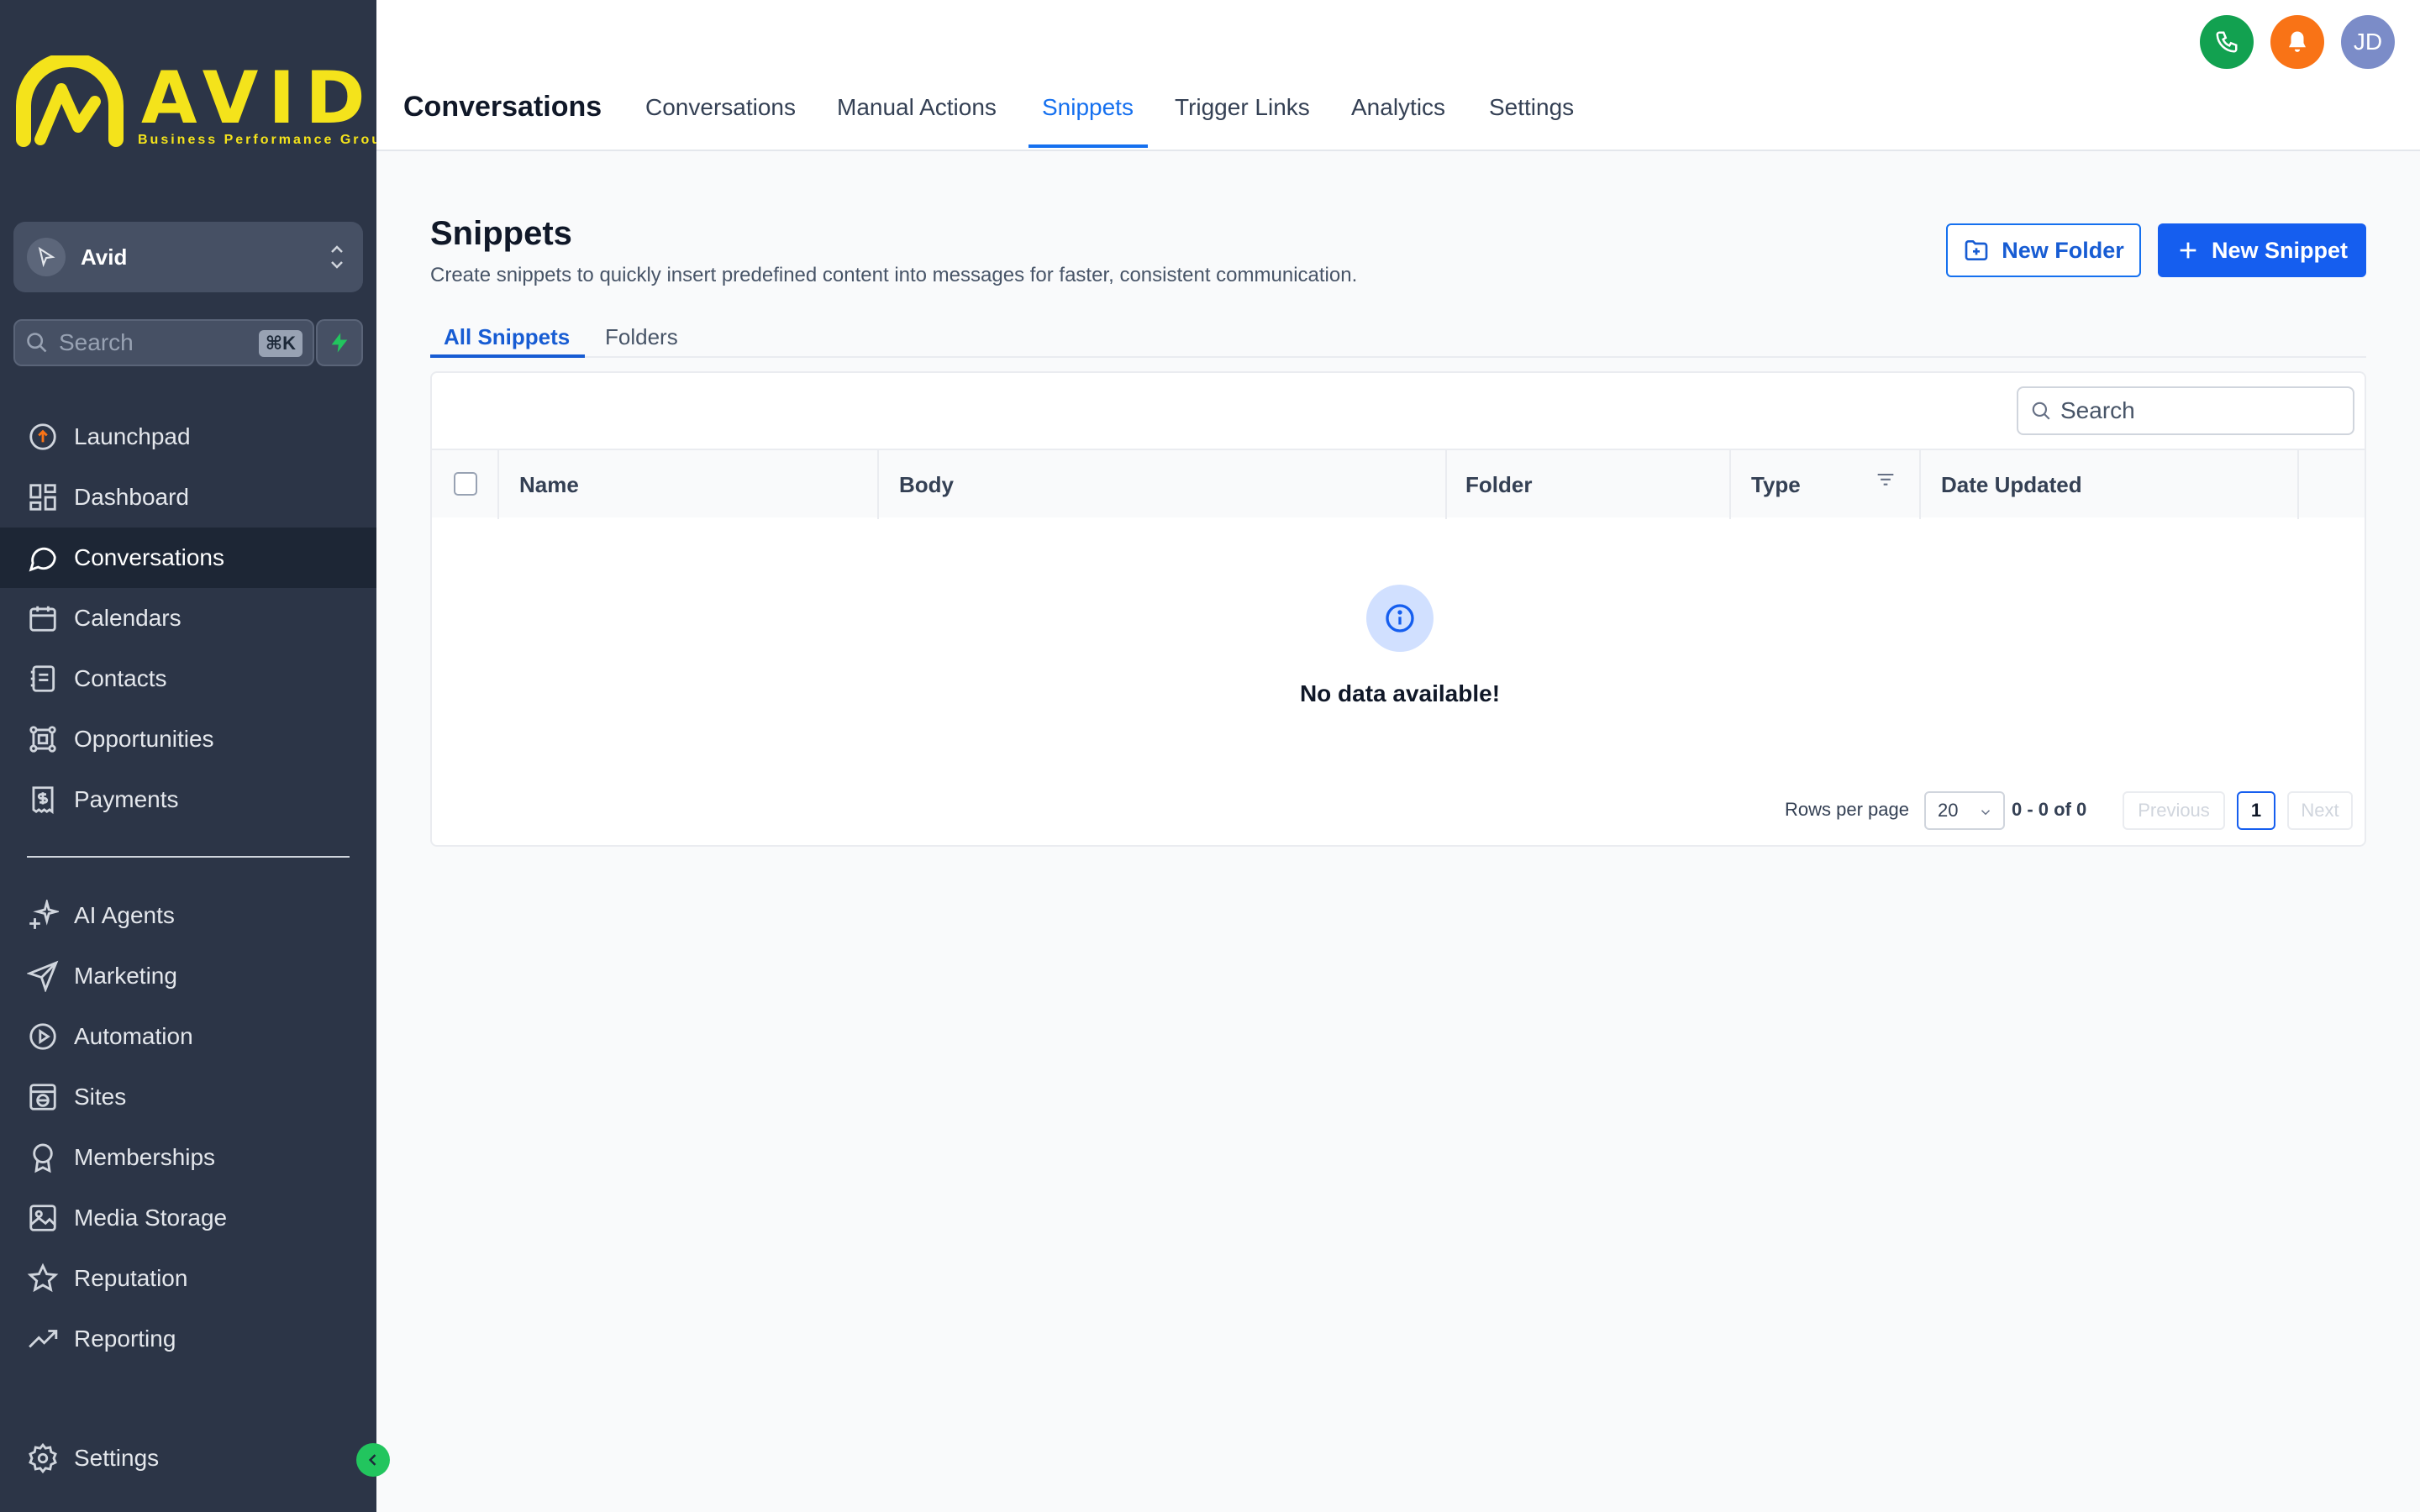 The width and height of the screenshot is (2420, 1512). I want to click on logo-subtitle: Business Performance Group, so click(265, 140).